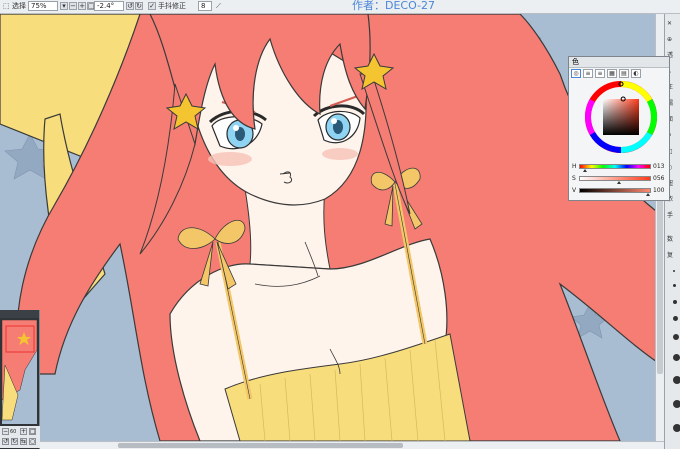 This screenshot has height=449, width=680. I want to click on rotate-left-icon: ↺, so click(5, 441).